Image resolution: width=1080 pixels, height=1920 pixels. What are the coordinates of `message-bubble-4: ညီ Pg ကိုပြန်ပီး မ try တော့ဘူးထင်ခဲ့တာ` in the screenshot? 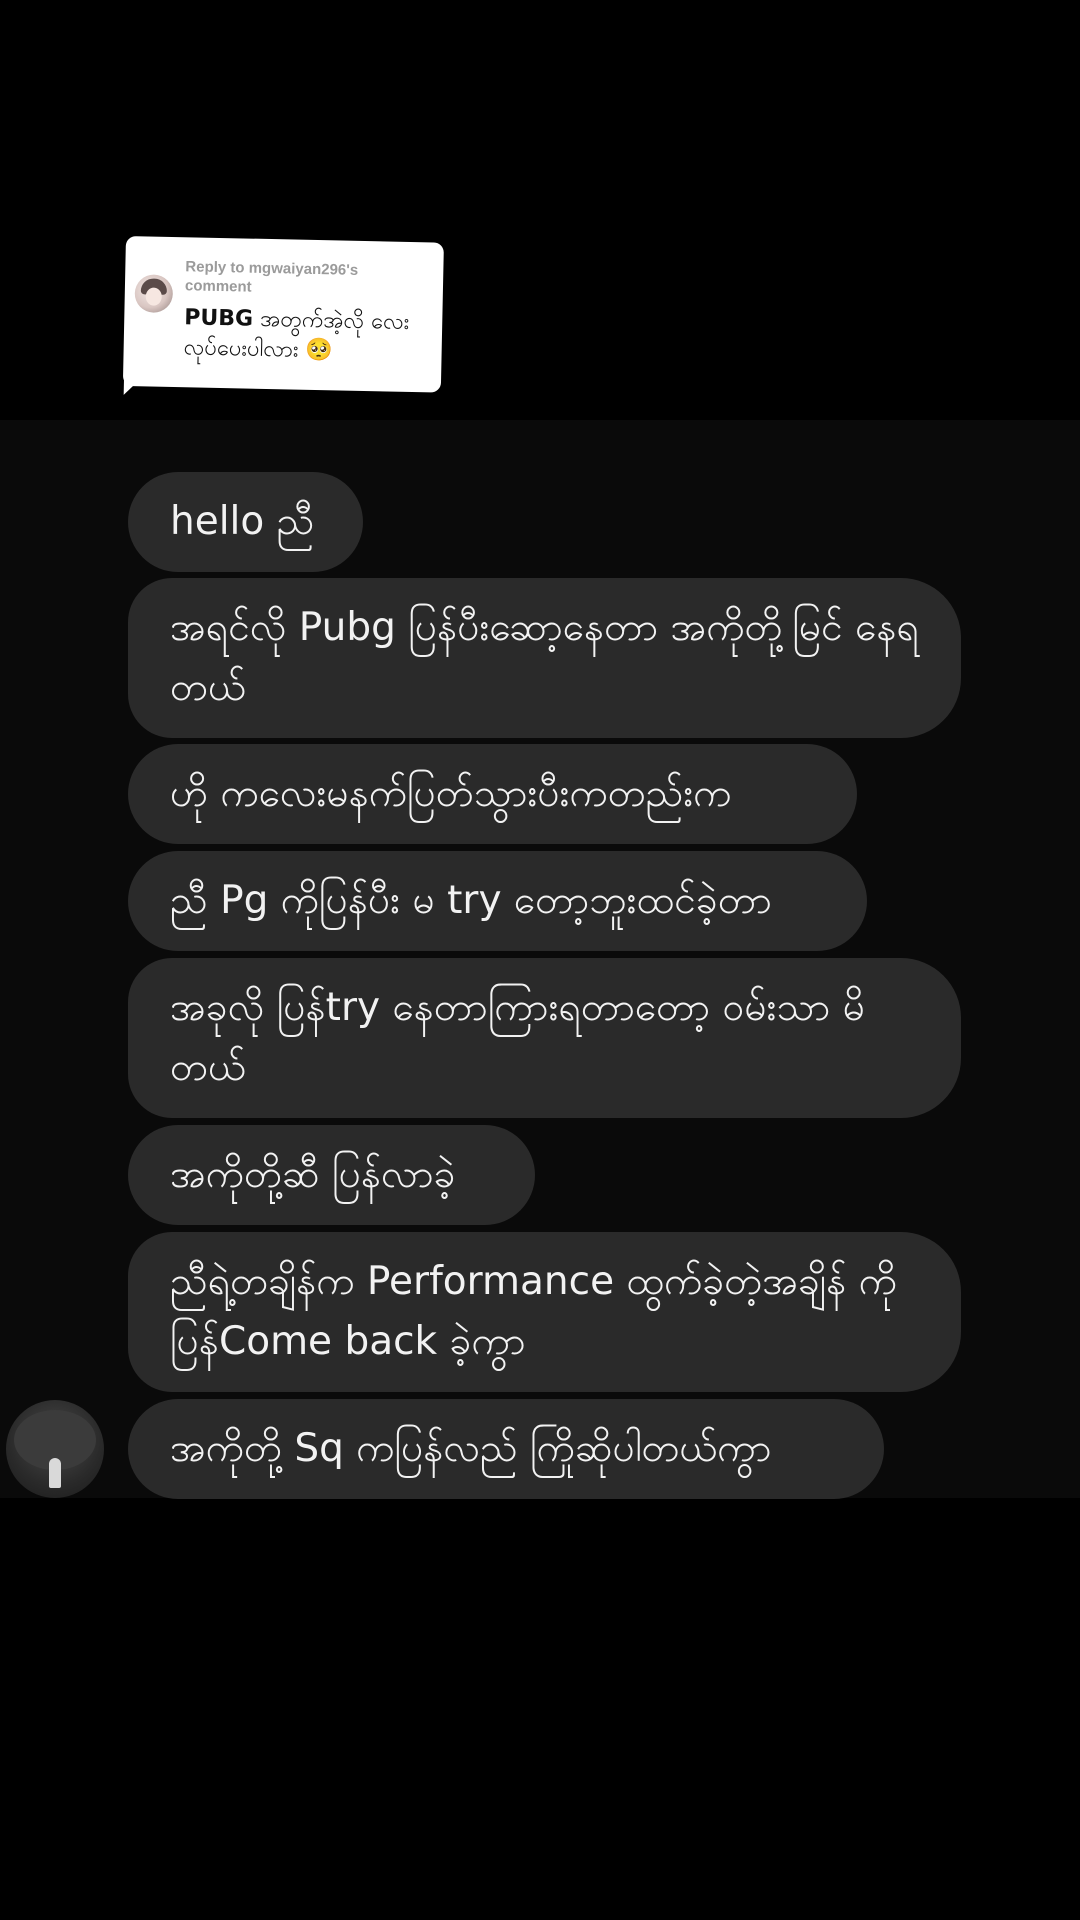 It's located at (497, 901).